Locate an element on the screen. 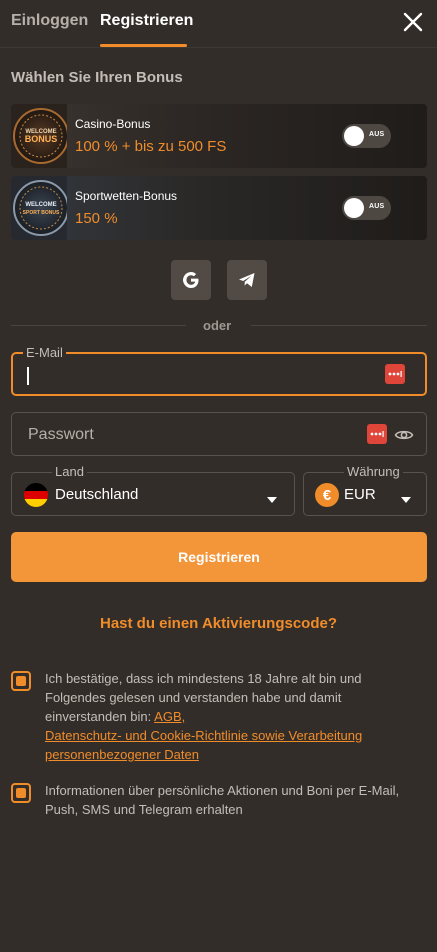 This screenshot has width=437, height=952. sport-bonus-toggle: AUS is located at coordinates (366, 208).